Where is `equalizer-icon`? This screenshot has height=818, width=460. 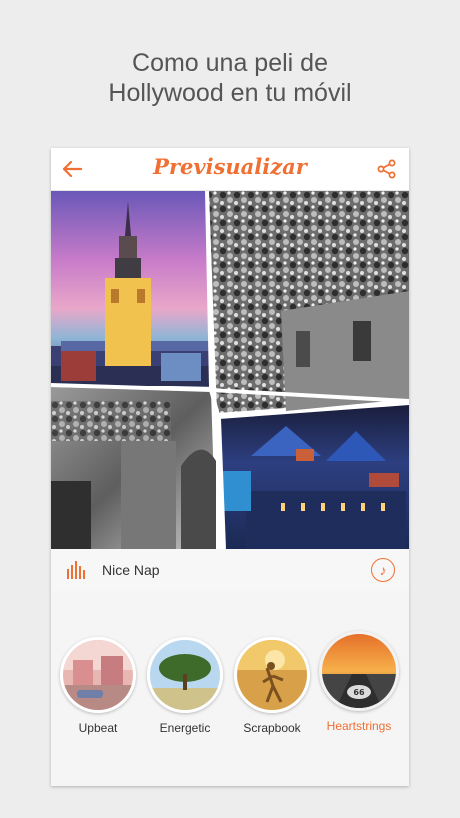
equalizer-icon is located at coordinates (76, 570).